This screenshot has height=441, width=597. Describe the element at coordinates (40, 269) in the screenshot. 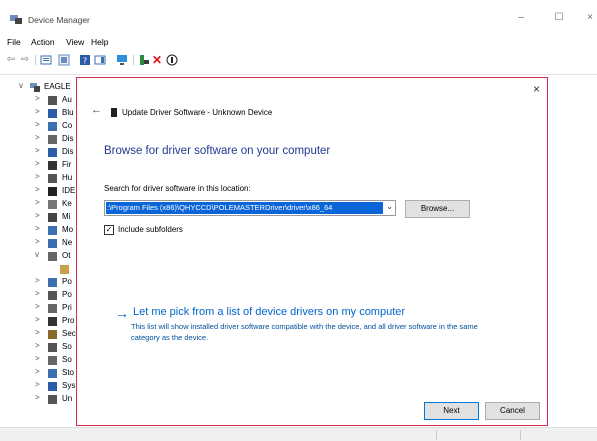

I see `tree-item` at that location.